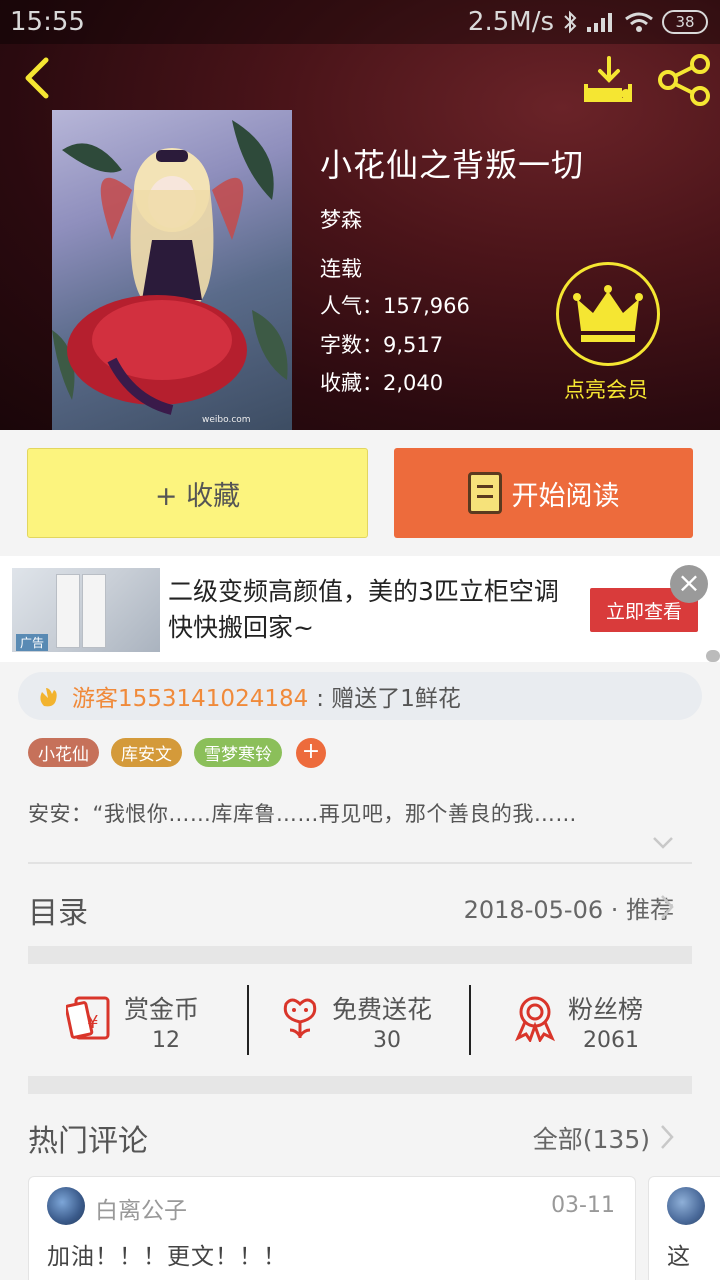 The height and width of the screenshot is (1280, 720). I want to click on status-icons: 2.5M/s 38, so click(588, 22).